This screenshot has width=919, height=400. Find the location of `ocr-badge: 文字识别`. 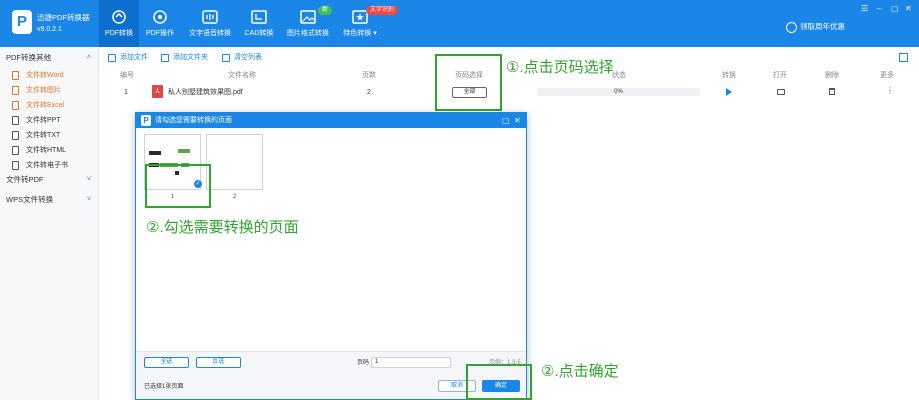

ocr-badge: 文字识别 is located at coordinates (382, 10).